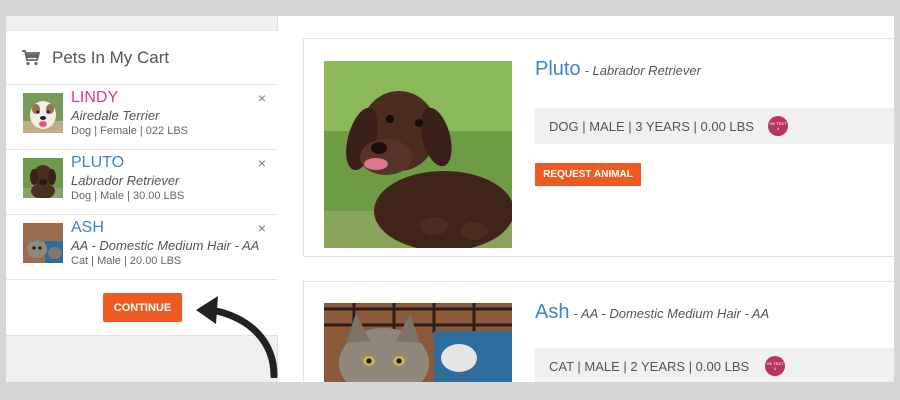 This screenshot has width=900, height=400. Describe the element at coordinates (125, 180) in the screenshot. I see `cart-item-breed: Labrador Retriever` at that location.